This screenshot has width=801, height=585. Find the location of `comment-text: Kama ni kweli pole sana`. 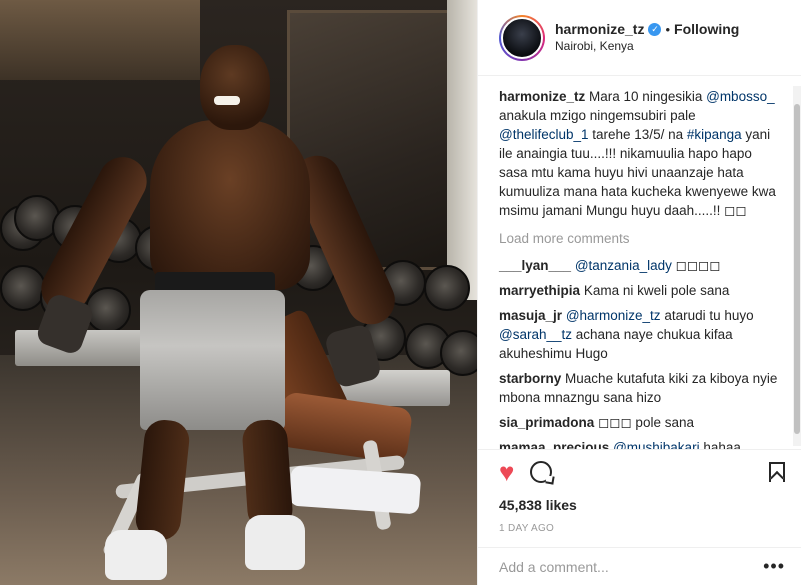

comment-text: Kama ni kweli pole sana is located at coordinates (656, 290).